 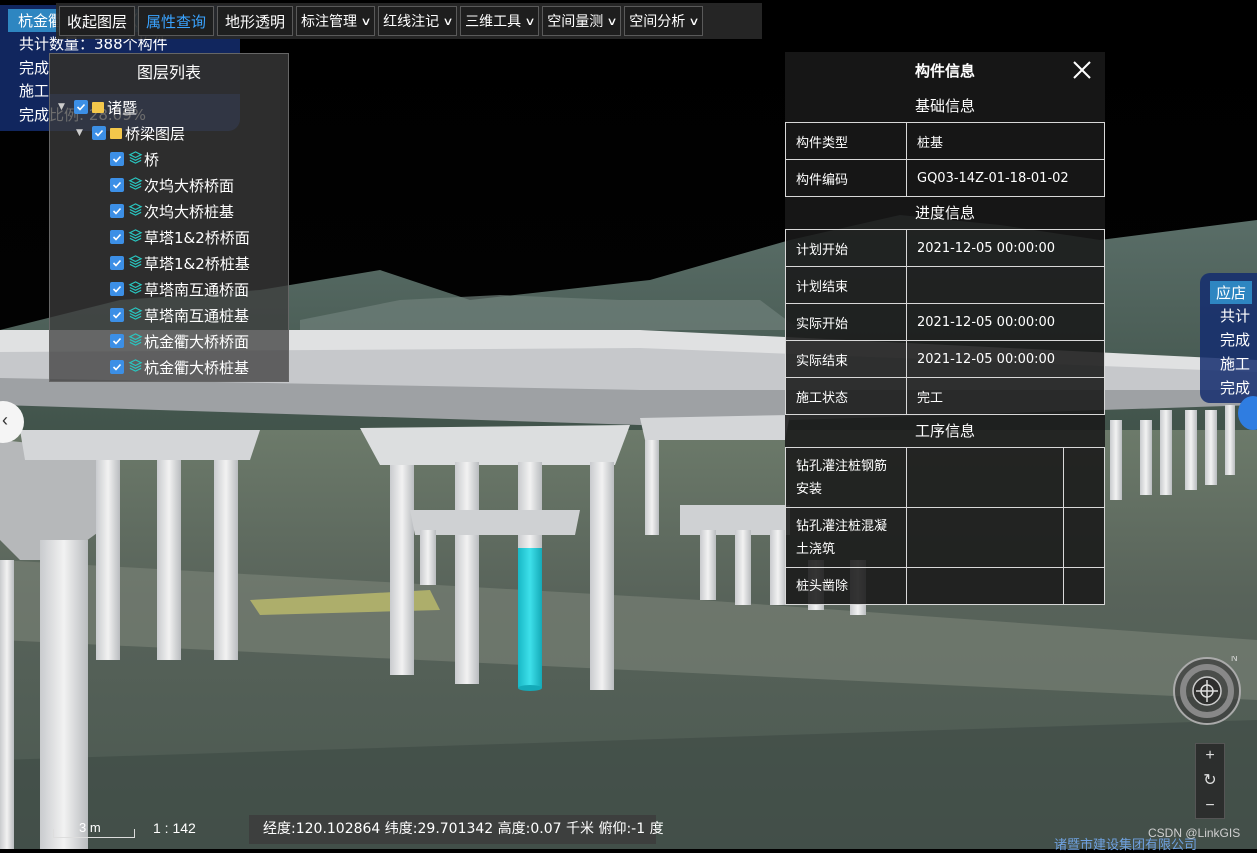 I want to click on summary-completed: 完成, so click(x=34, y=68).